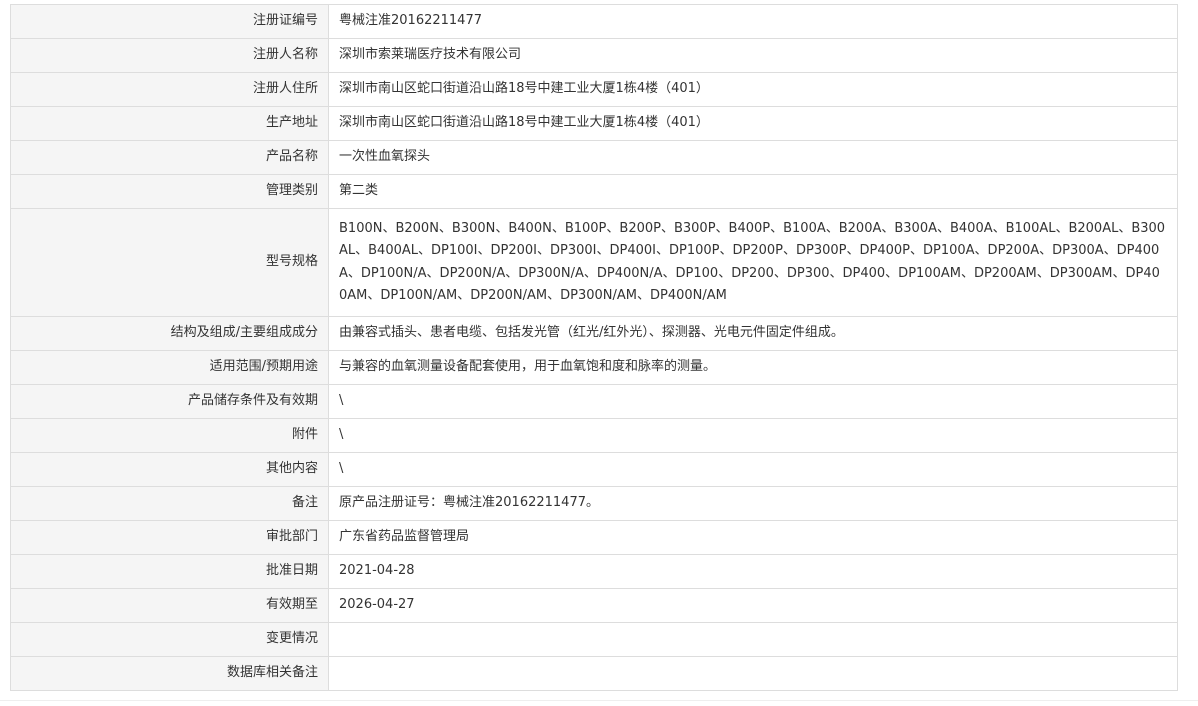 The width and height of the screenshot is (1198, 706). Describe the element at coordinates (169, 435) in the screenshot. I see `row-label: 附件` at that location.